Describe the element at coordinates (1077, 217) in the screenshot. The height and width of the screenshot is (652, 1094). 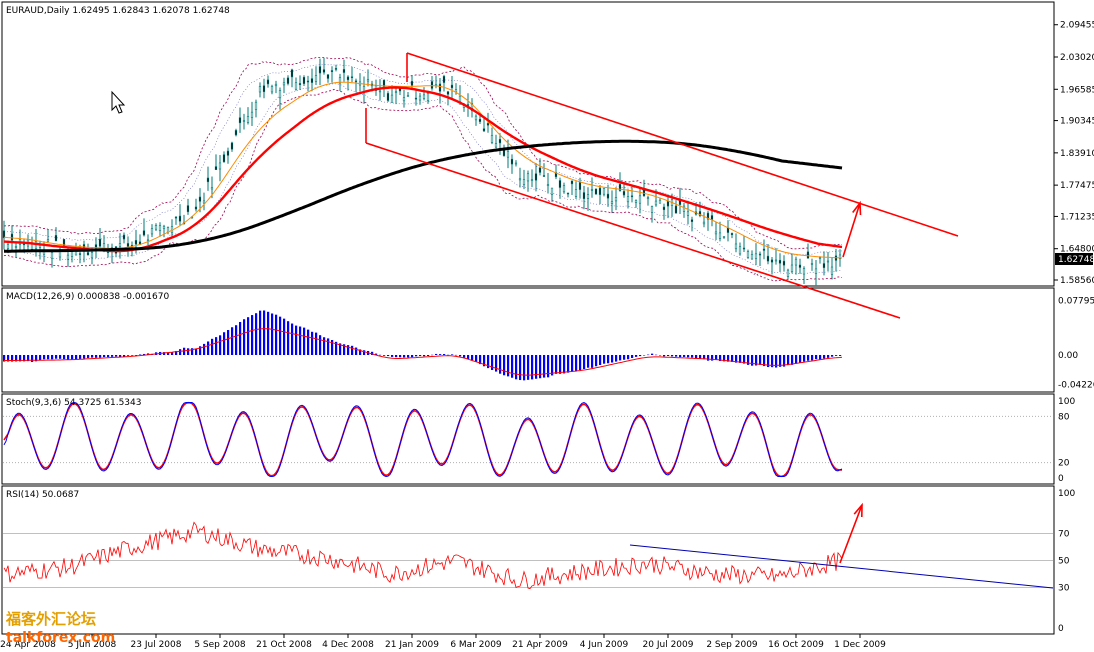
I see `price-y-tick-label: 1.71235` at that location.